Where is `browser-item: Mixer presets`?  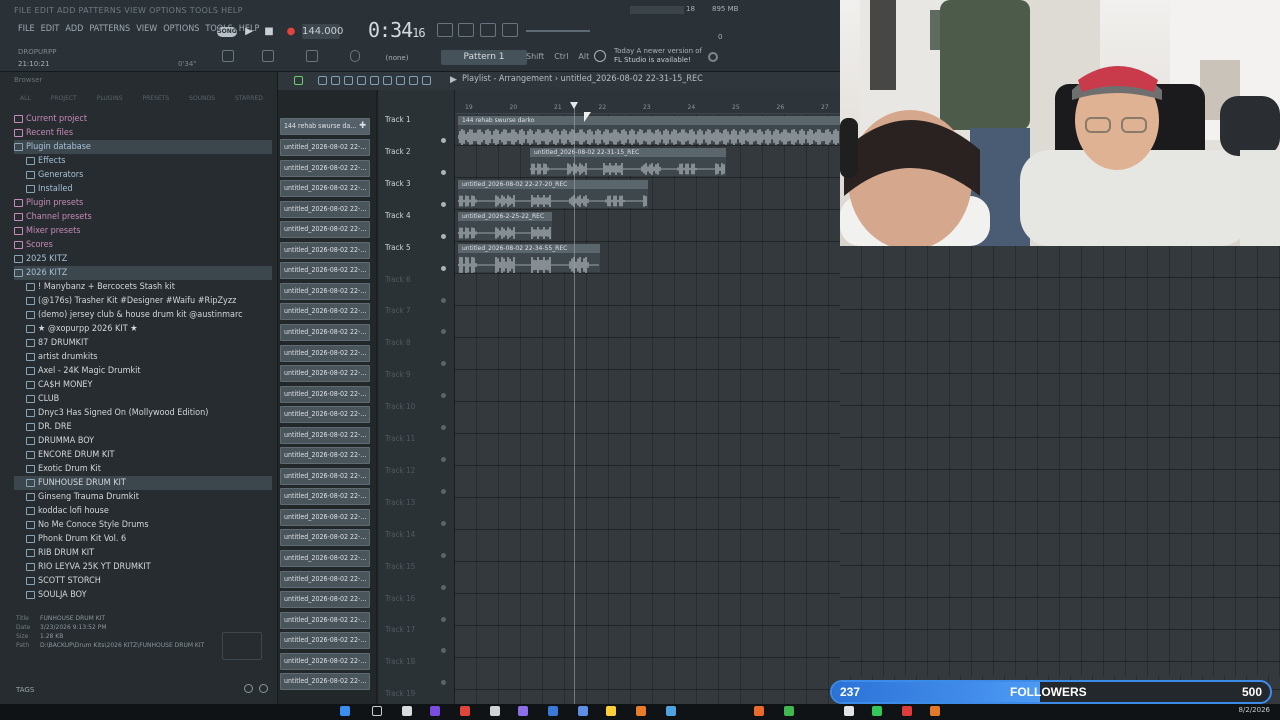
browser-item: Mixer presets is located at coordinates (143, 231).